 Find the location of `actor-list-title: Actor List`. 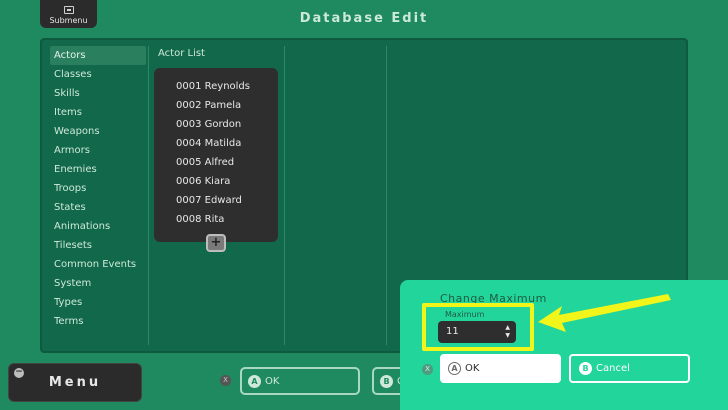

actor-list-title: Actor List is located at coordinates (181, 53).